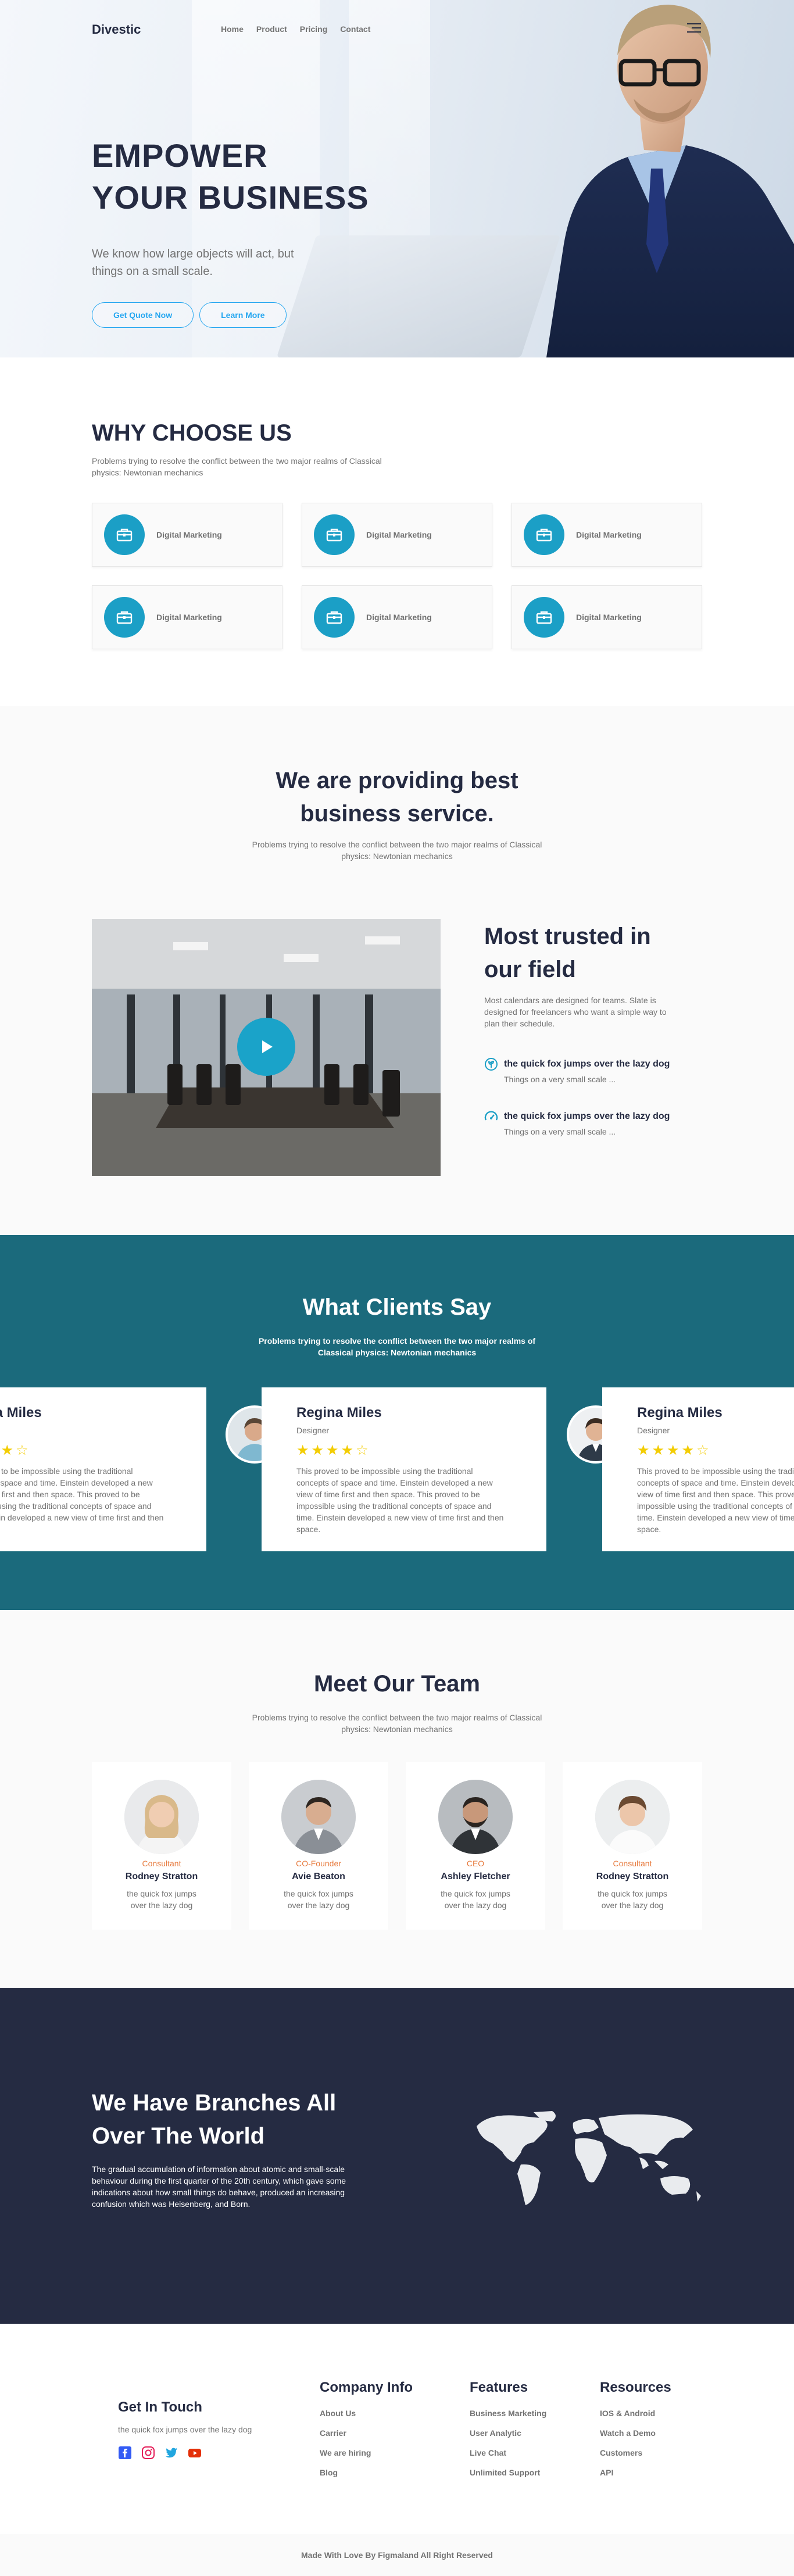  I want to click on providing-title-line1: We are providing best, so click(397, 780).